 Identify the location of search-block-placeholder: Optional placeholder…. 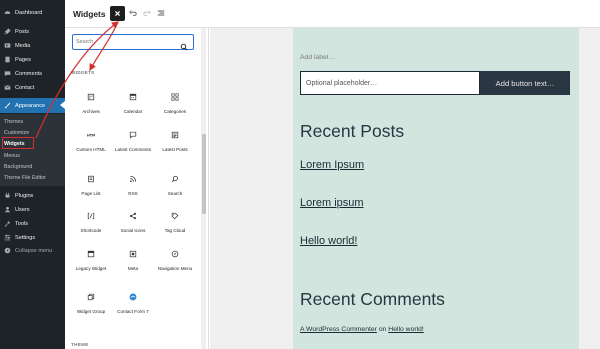
(342, 83).